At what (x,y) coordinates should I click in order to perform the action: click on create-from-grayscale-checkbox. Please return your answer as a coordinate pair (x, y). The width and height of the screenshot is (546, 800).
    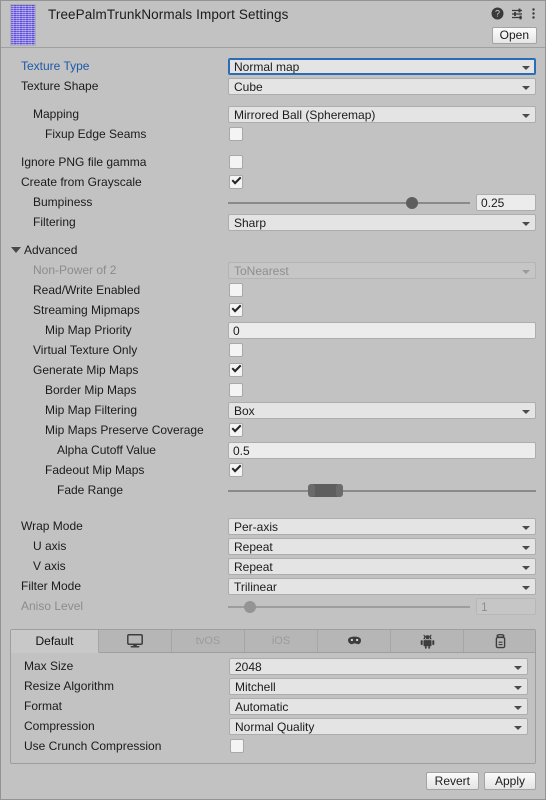
    Looking at the image, I should click on (236, 181).